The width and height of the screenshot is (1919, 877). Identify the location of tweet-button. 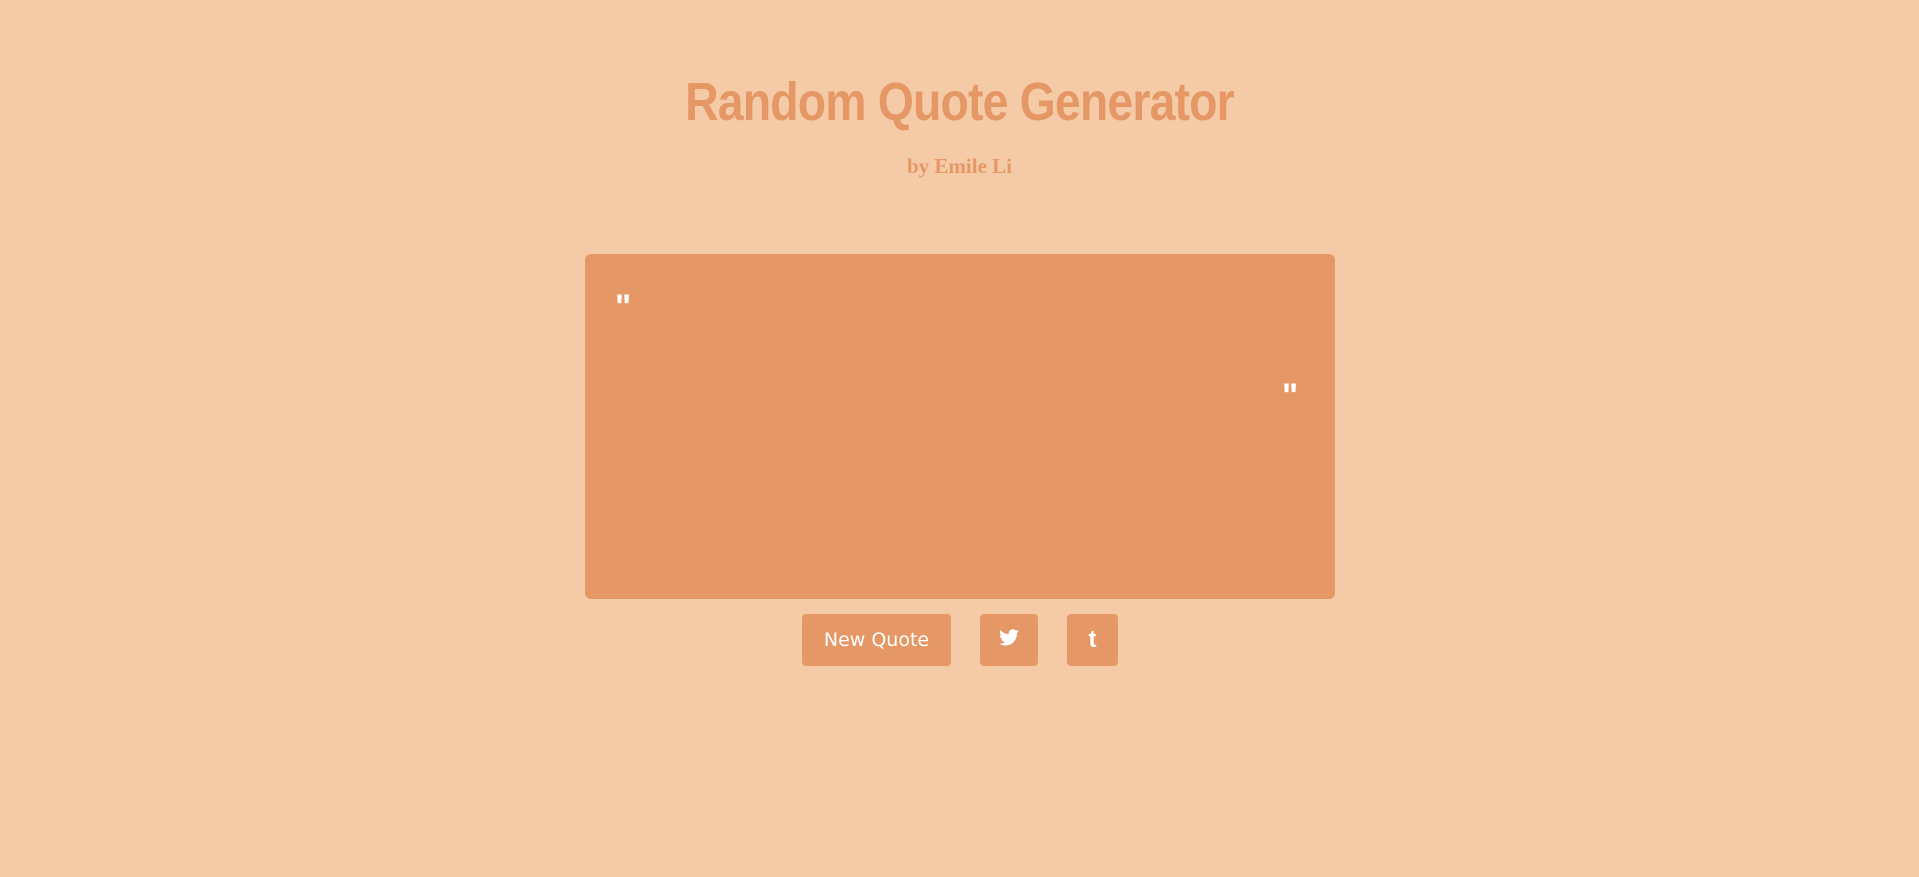
(1009, 640).